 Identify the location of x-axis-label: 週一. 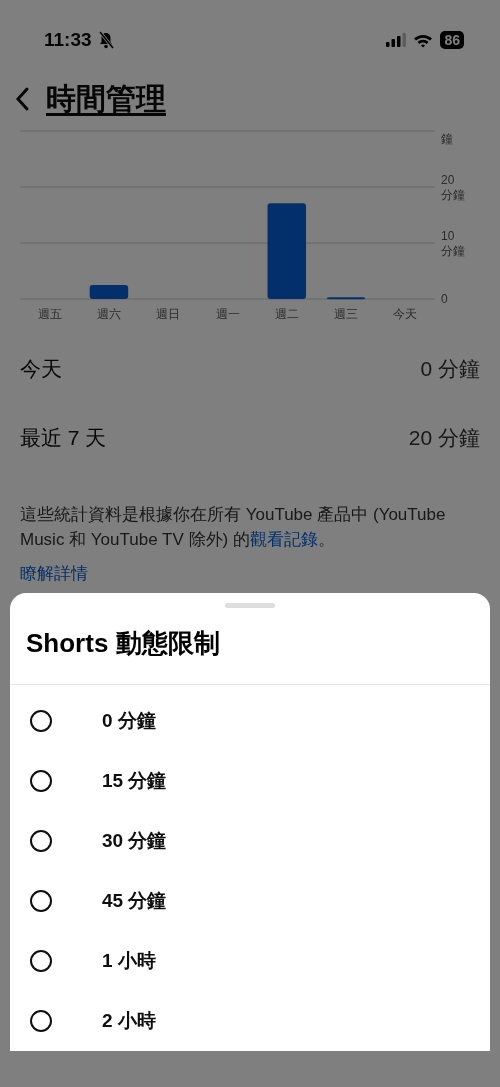
(227, 314).